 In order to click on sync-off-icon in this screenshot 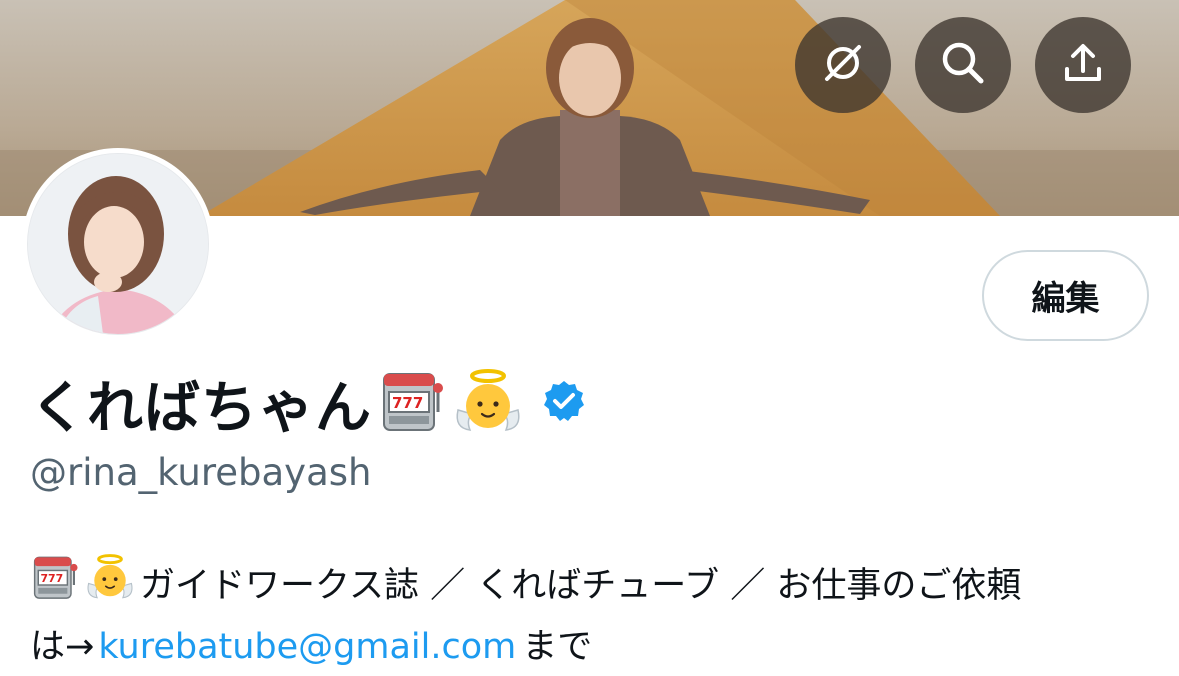, I will do `click(843, 65)`.